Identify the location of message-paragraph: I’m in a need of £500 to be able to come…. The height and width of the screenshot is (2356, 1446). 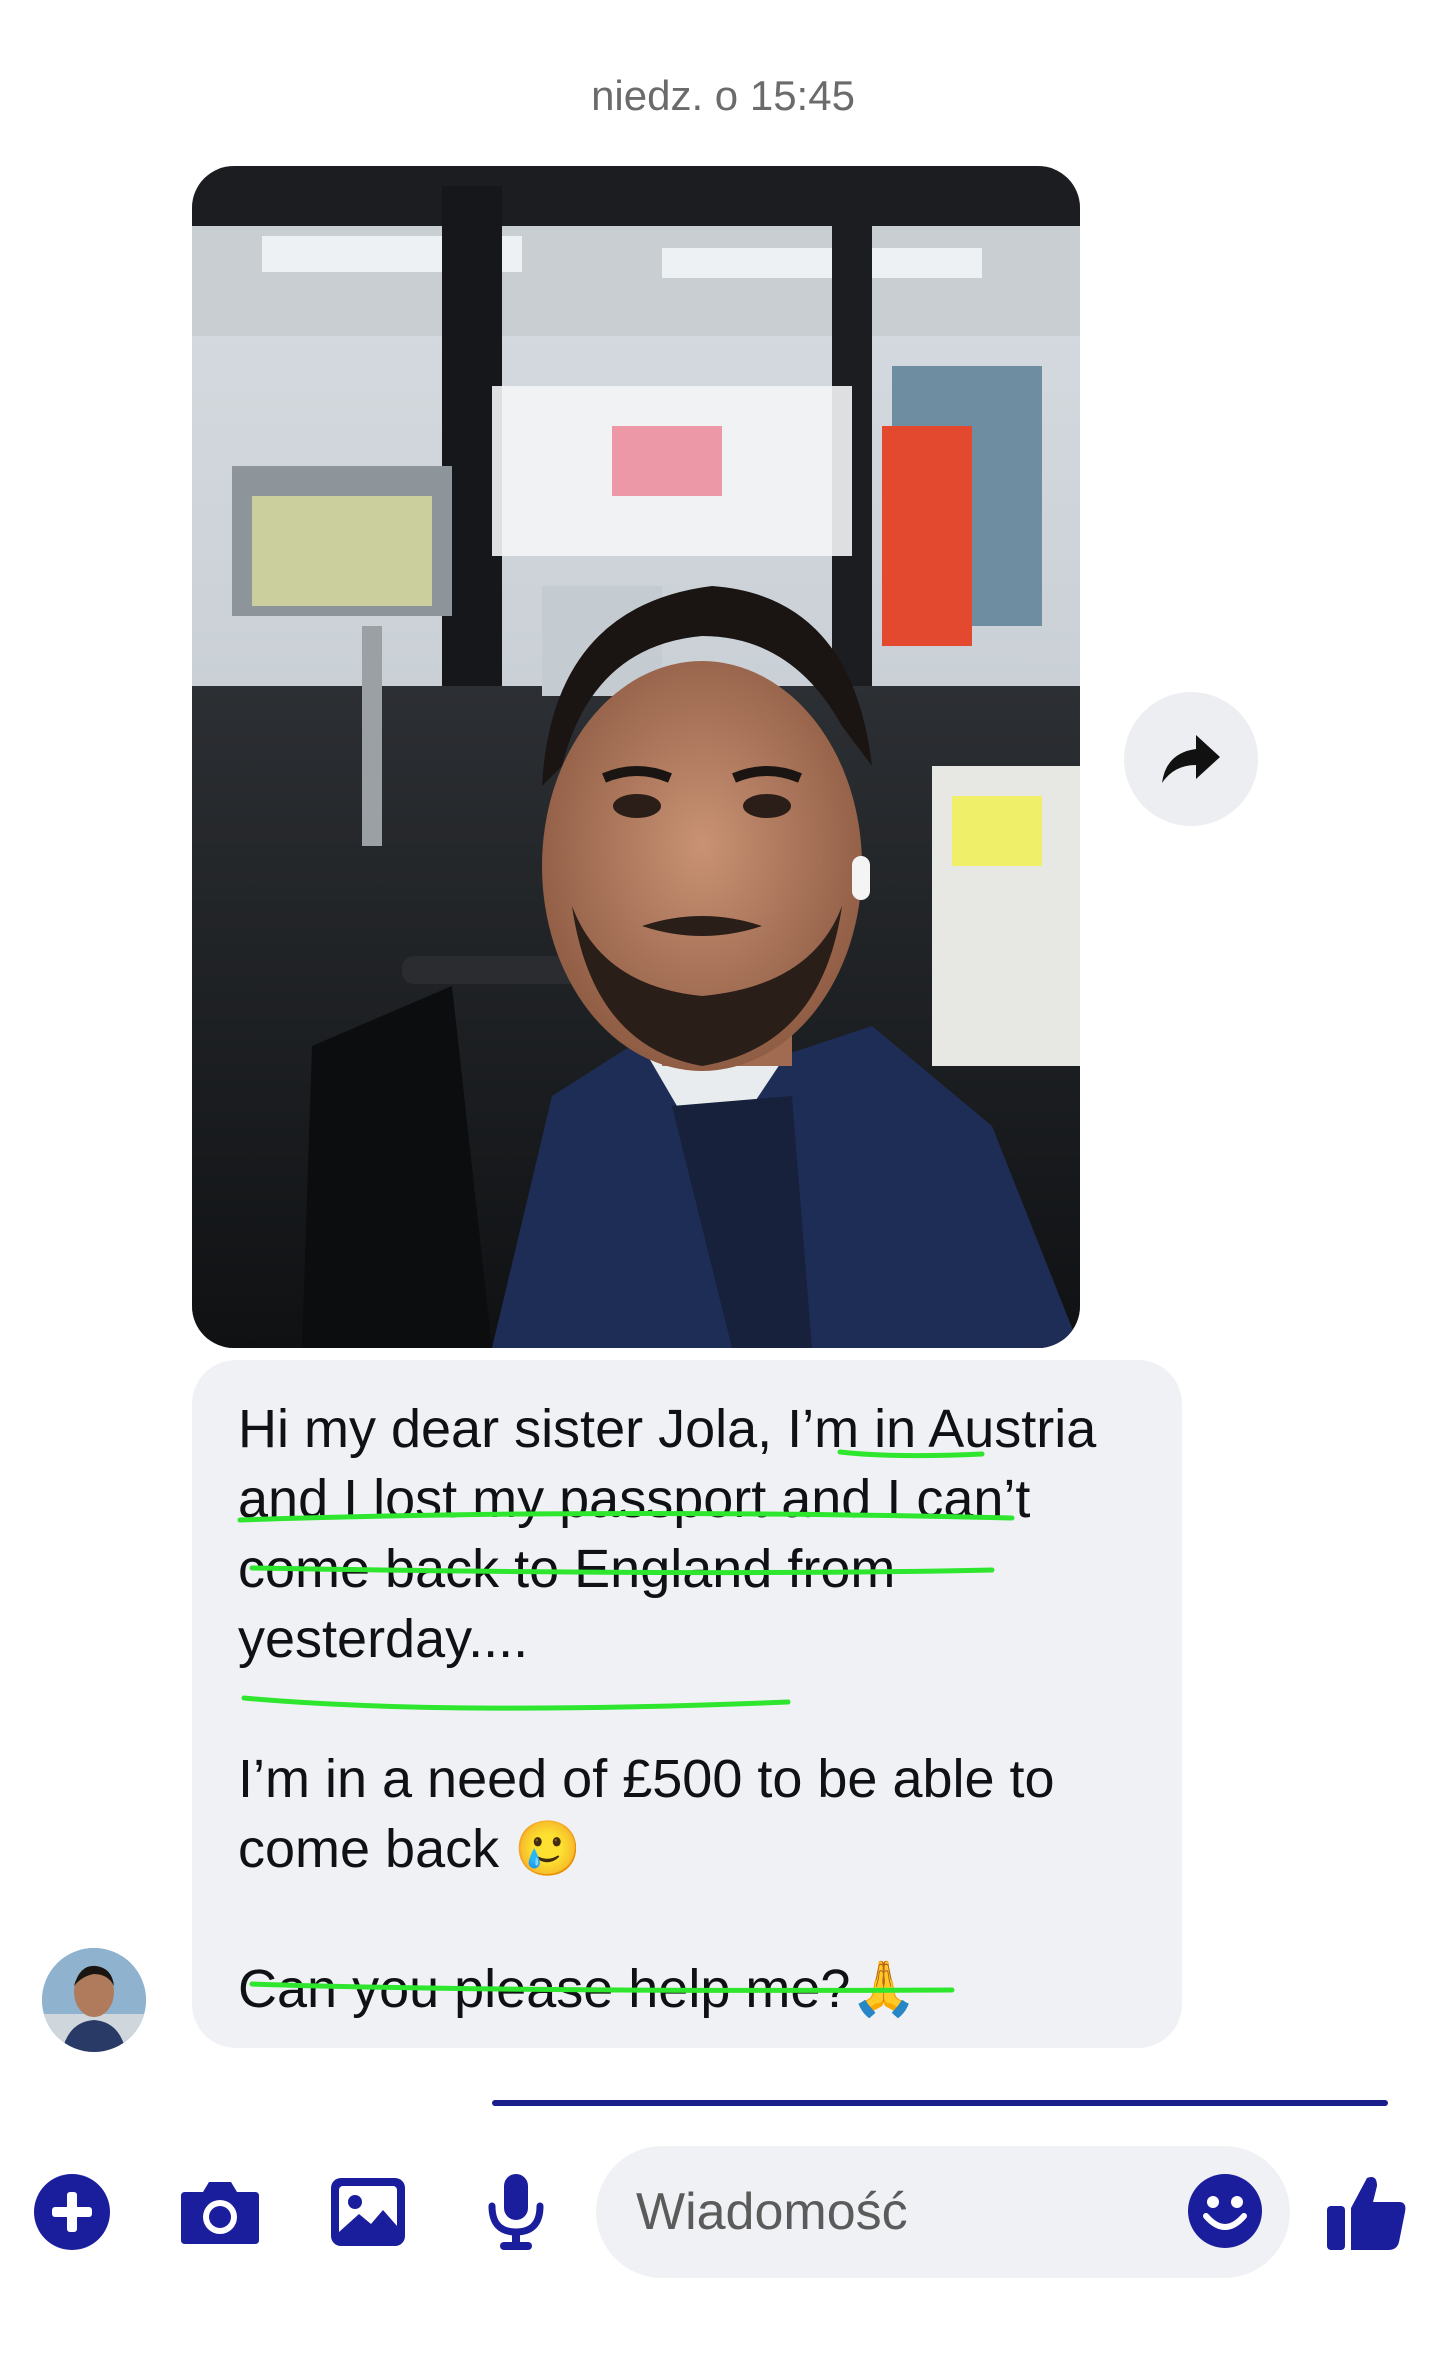
(646, 1814).